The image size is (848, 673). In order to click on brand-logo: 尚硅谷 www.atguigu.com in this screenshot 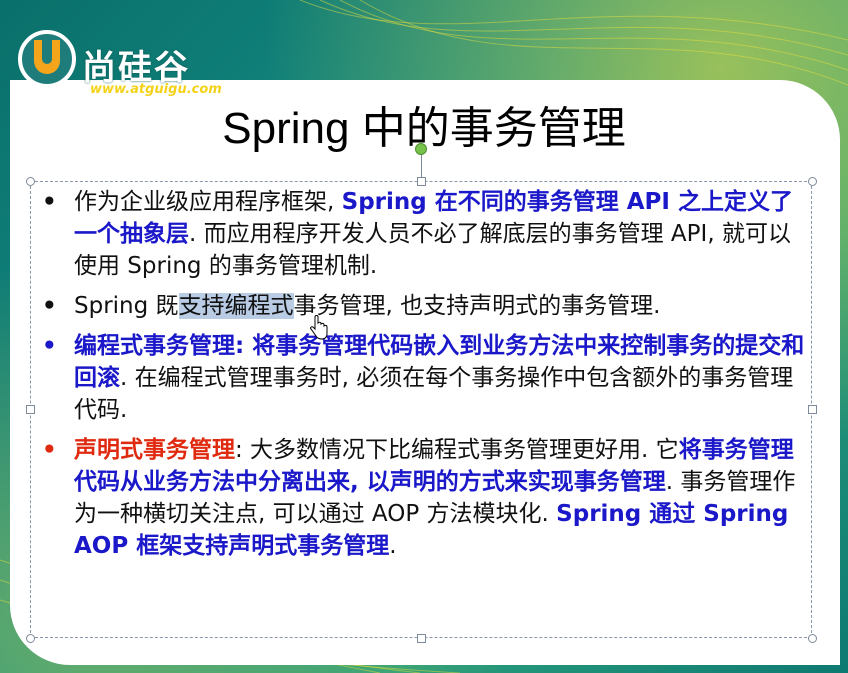, I will do `click(117, 58)`.